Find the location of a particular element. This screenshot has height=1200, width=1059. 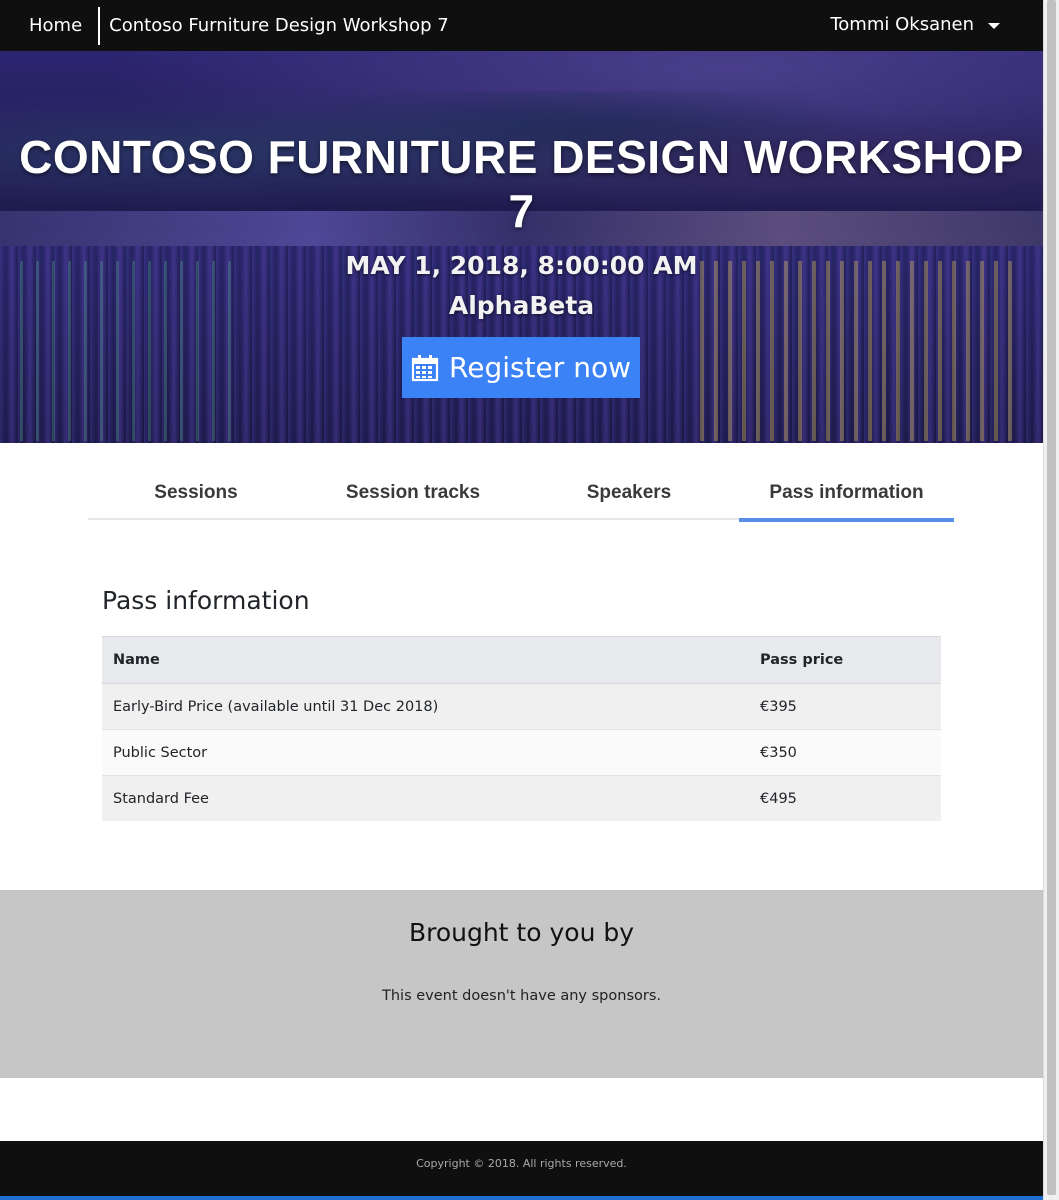

sponsors-heading: Brought to you by is located at coordinates (521, 932).